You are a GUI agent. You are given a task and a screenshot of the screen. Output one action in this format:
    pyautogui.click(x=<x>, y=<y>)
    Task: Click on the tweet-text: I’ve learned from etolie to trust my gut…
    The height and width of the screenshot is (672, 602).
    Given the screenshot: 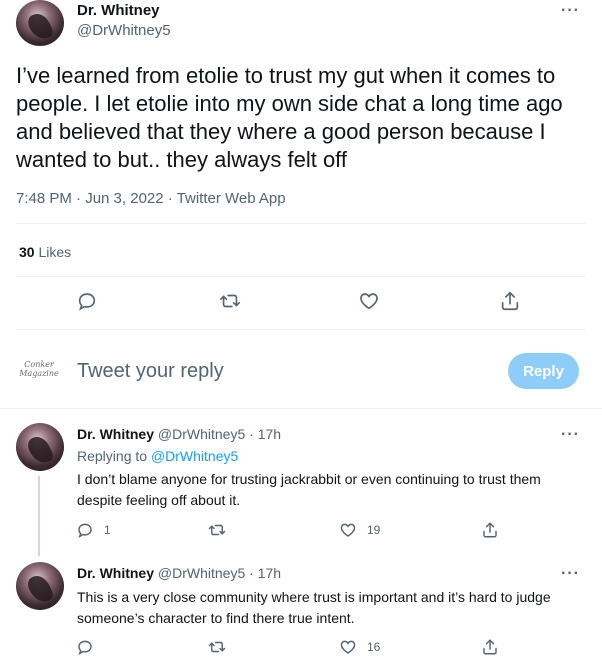 What is the action you would take?
    pyautogui.click(x=289, y=117)
    